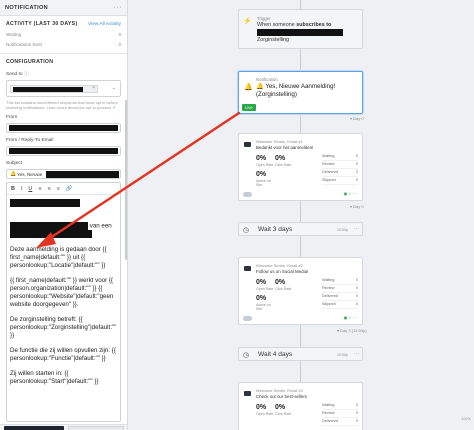 This screenshot has height=430, width=474. I want to click on sidebar-header: NOTIFICATION ···, so click(63, 8).